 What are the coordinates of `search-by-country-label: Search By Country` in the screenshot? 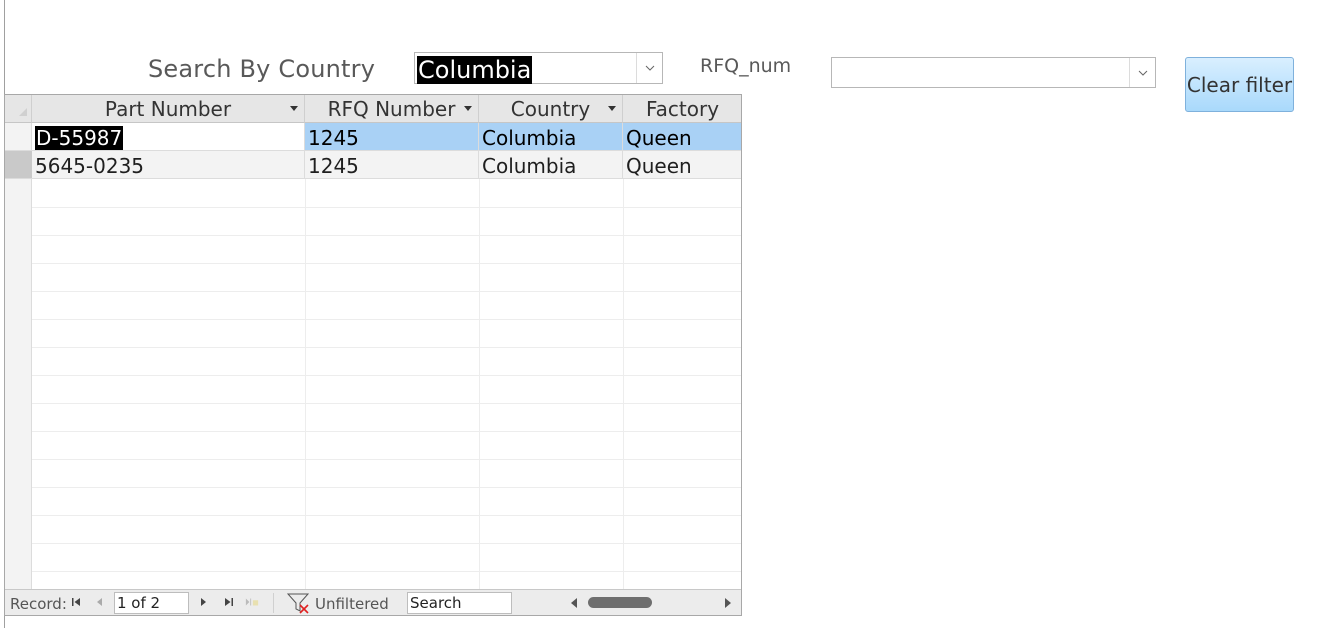 It's located at (262, 69).